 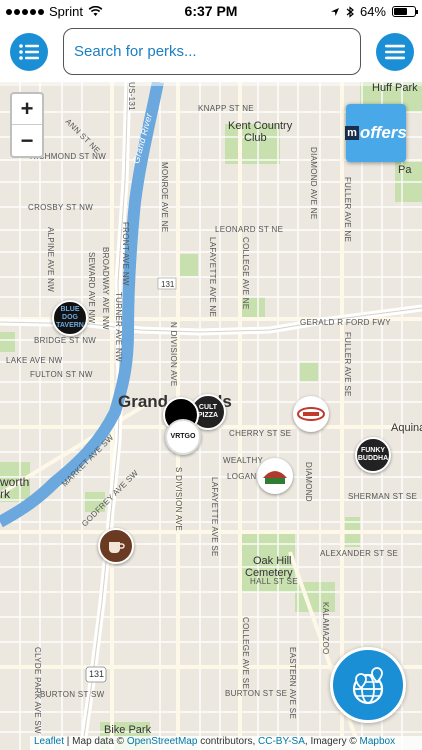 I want to click on globe-pin-icon, so click(x=368, y=686).